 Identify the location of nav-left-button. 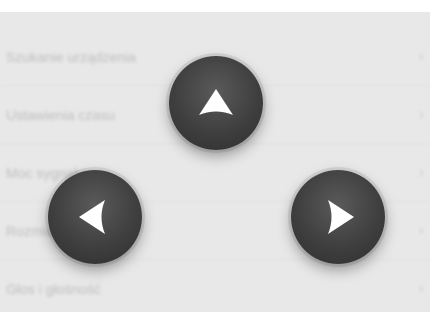
(95, 217).